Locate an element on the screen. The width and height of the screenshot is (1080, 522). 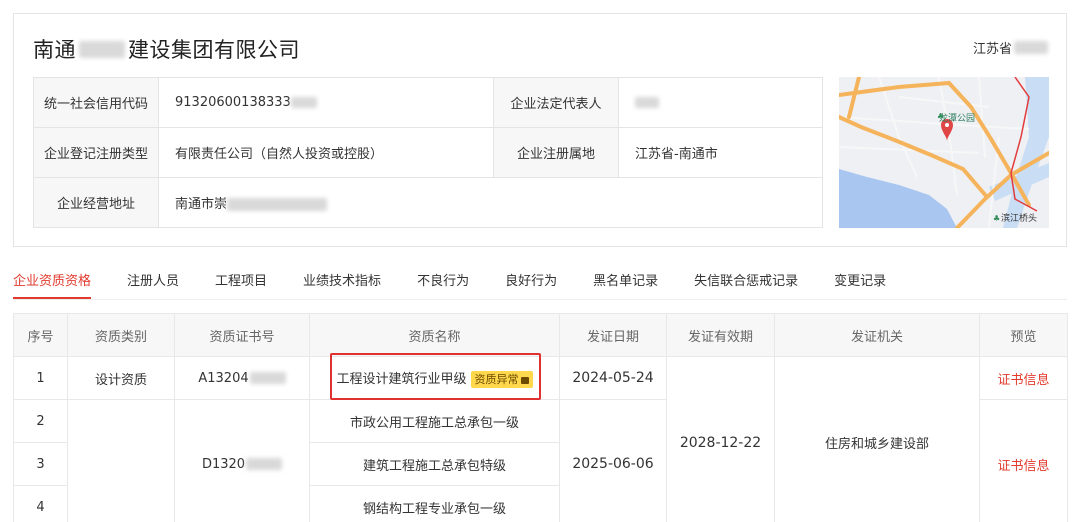
col-header: 序号 is located at coordinates (40, 335).